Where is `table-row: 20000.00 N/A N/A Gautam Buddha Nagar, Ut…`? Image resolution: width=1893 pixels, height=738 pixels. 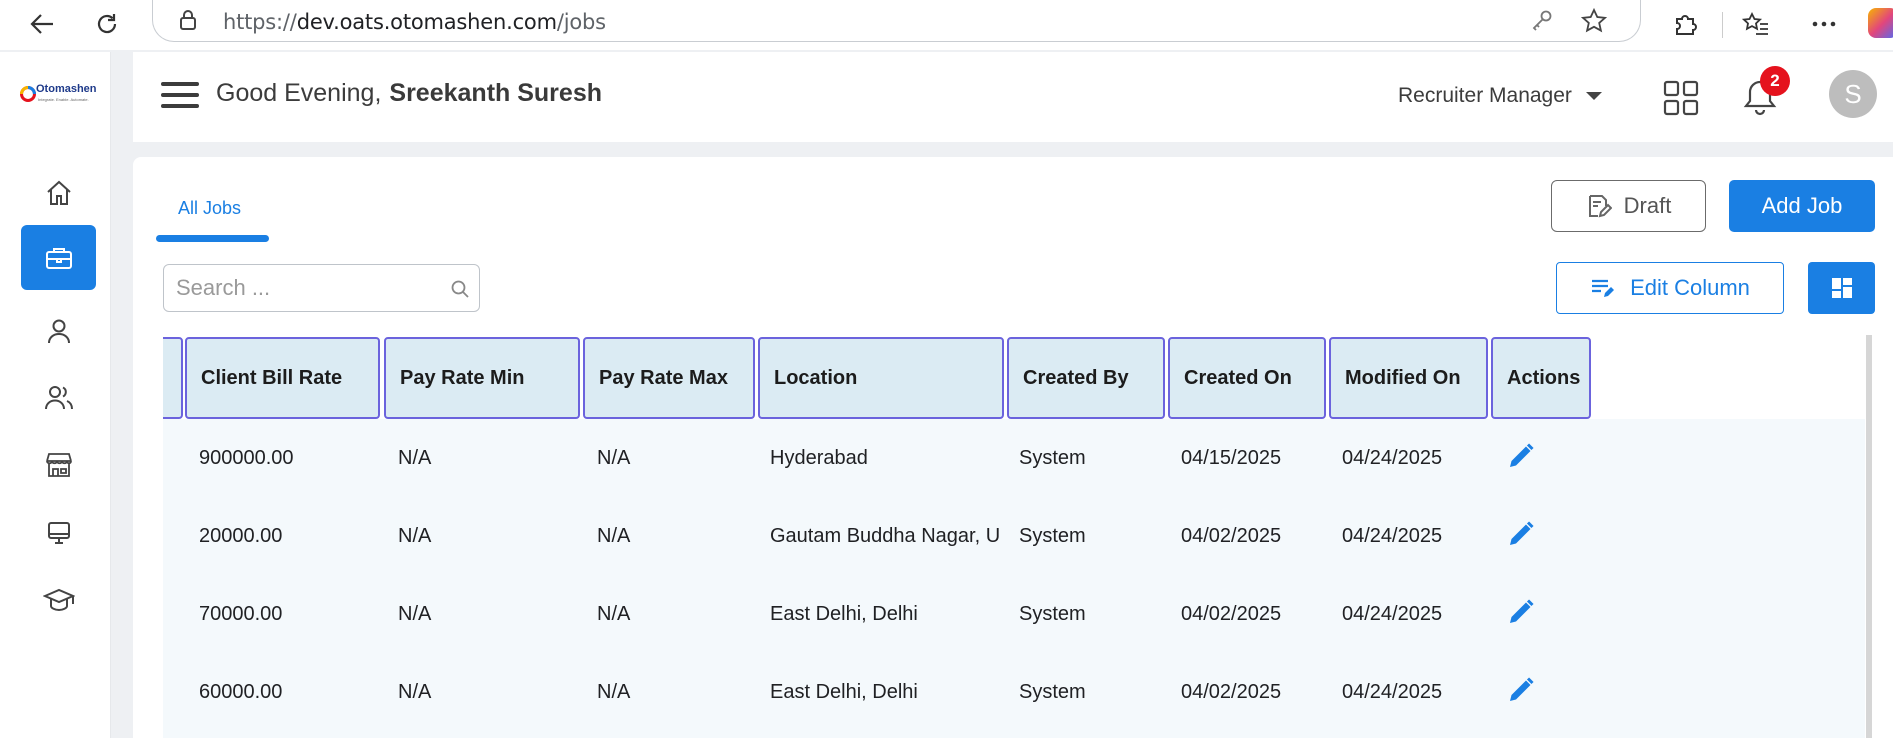 table-row: 20000.00 N/A N/A Gautam Buddha Nagar, Ut… is located at coordinates (1014, 536).